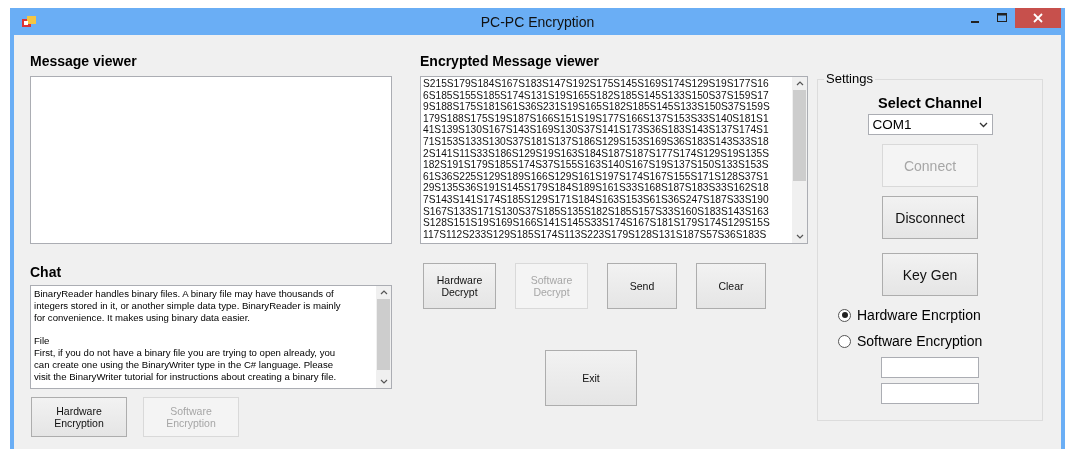  What do you see at coordinates (211, 337) in the screenshot?
I see `chat-text-area: BinaryReader handles binary files. A binary file may have thousands of integers stored in it, or another simple data type. BinaryReader is mainly for convenience. It makes using binary data easier. File First, if you do not have a binary file you are trying to open already, you can create one using the BinaryWriter type in the C# language. Please visit the BinaryWriter tutorial for instructions about creating a binary file.` at bounding box center [211, 337].